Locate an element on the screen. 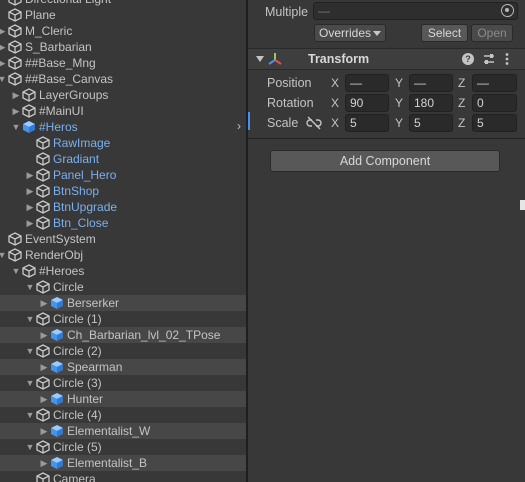 The height and width of the screenshot is (482, 525). help-icon: ? is located at coordinates (468, 59).